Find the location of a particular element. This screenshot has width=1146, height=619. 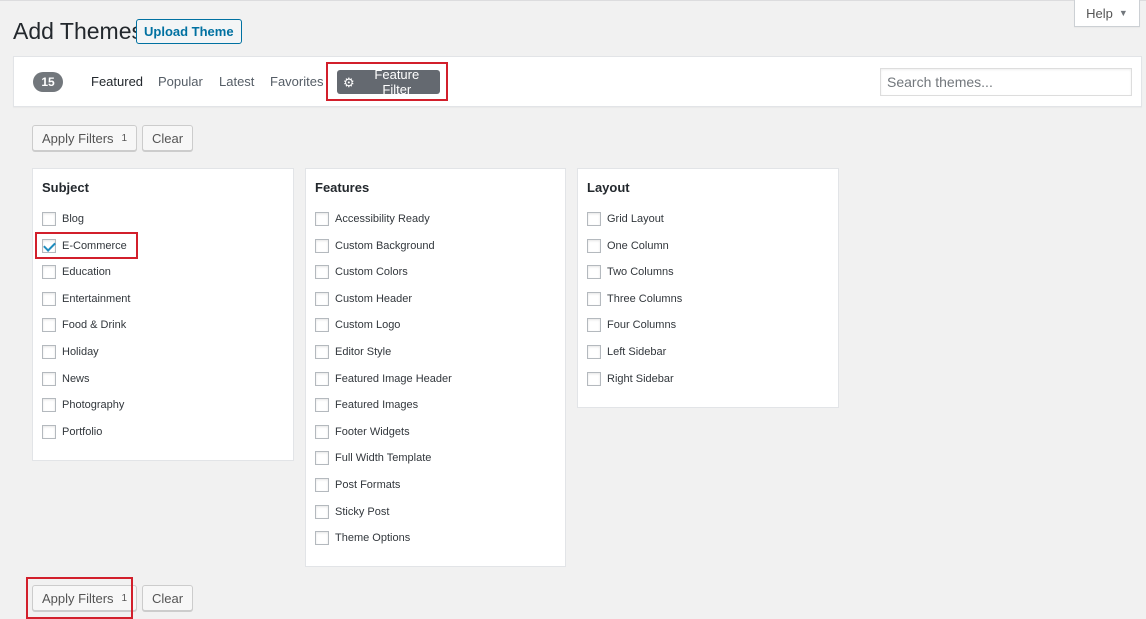

upload-theme-button: Upload Theme is located at coordinates (189, 31).